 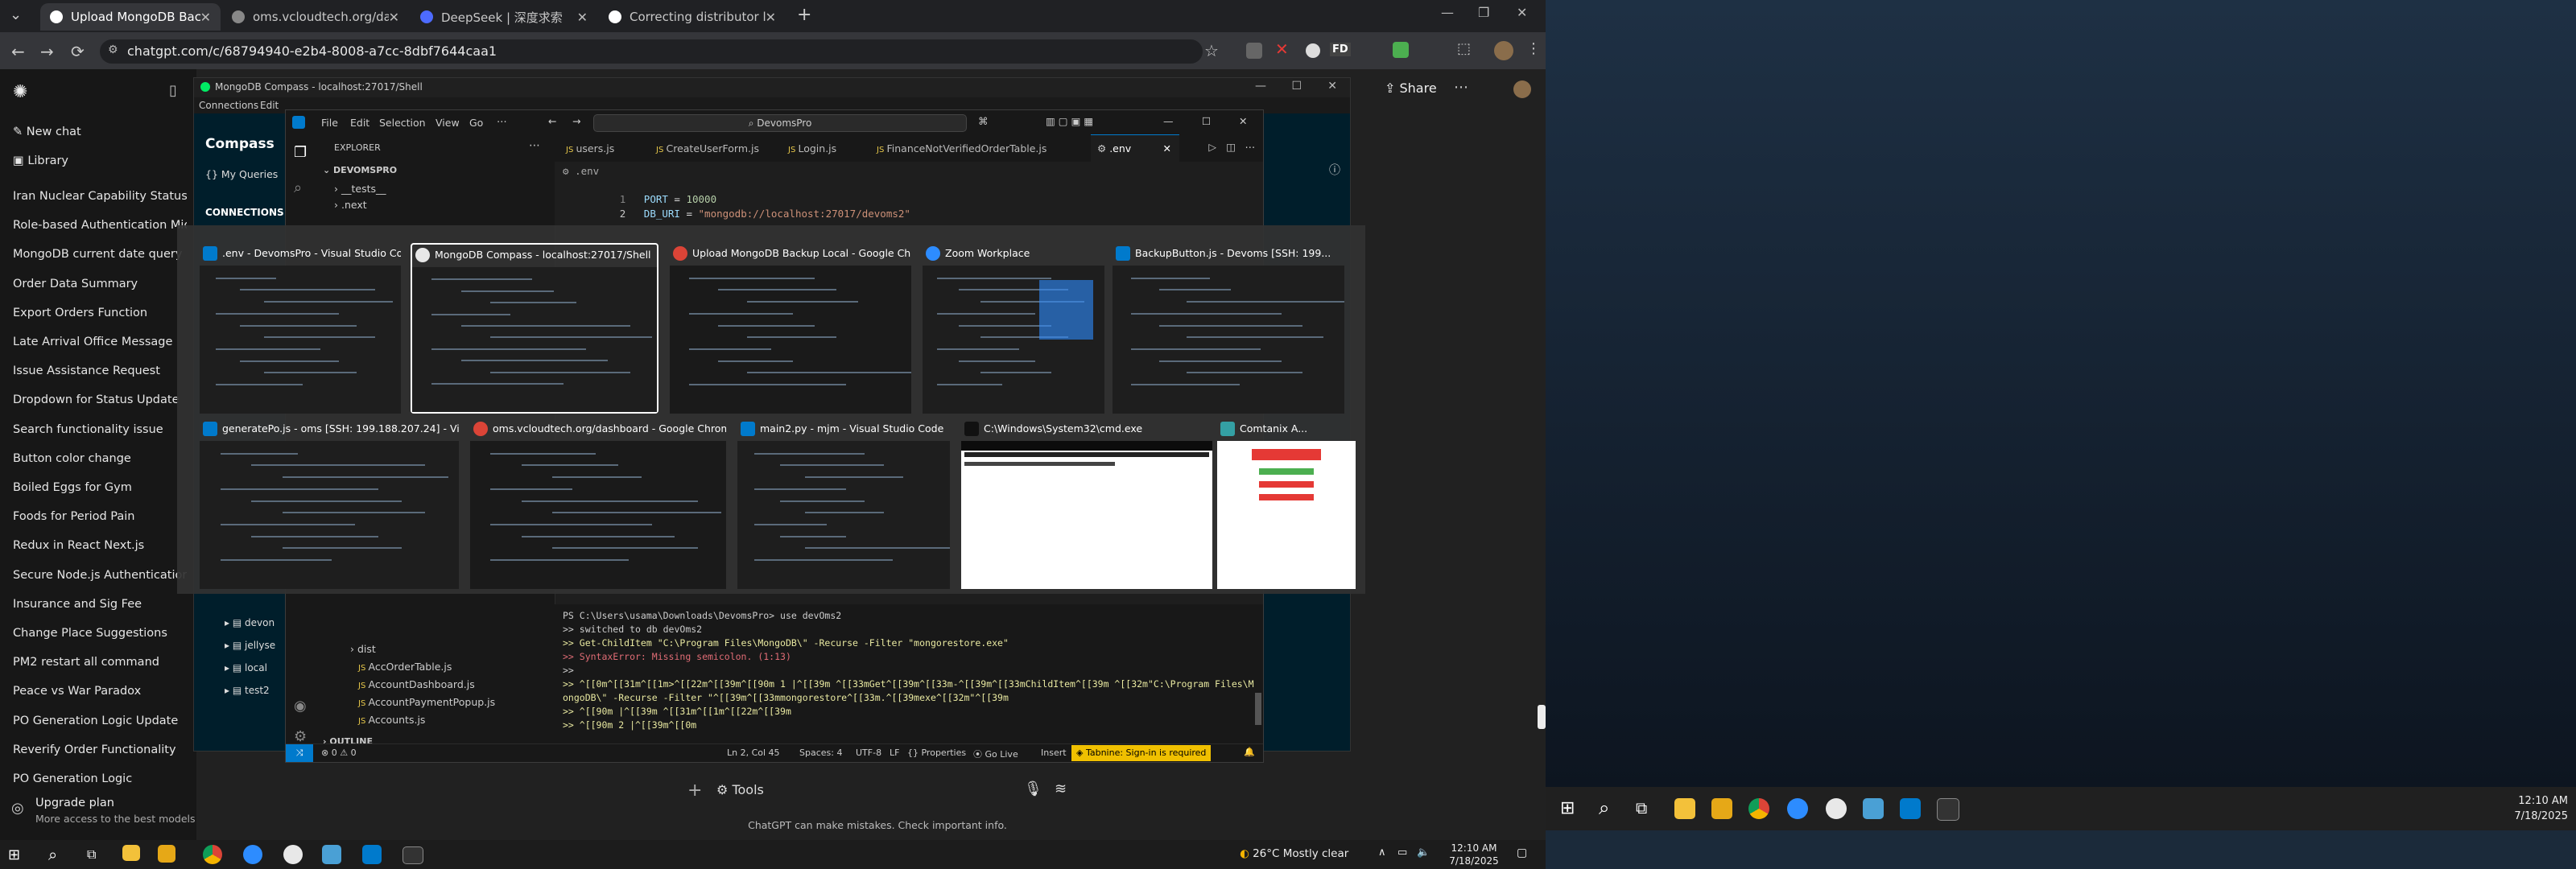 I want to click on vscode-minimize-icon: —, so click(x=1168, y=121).